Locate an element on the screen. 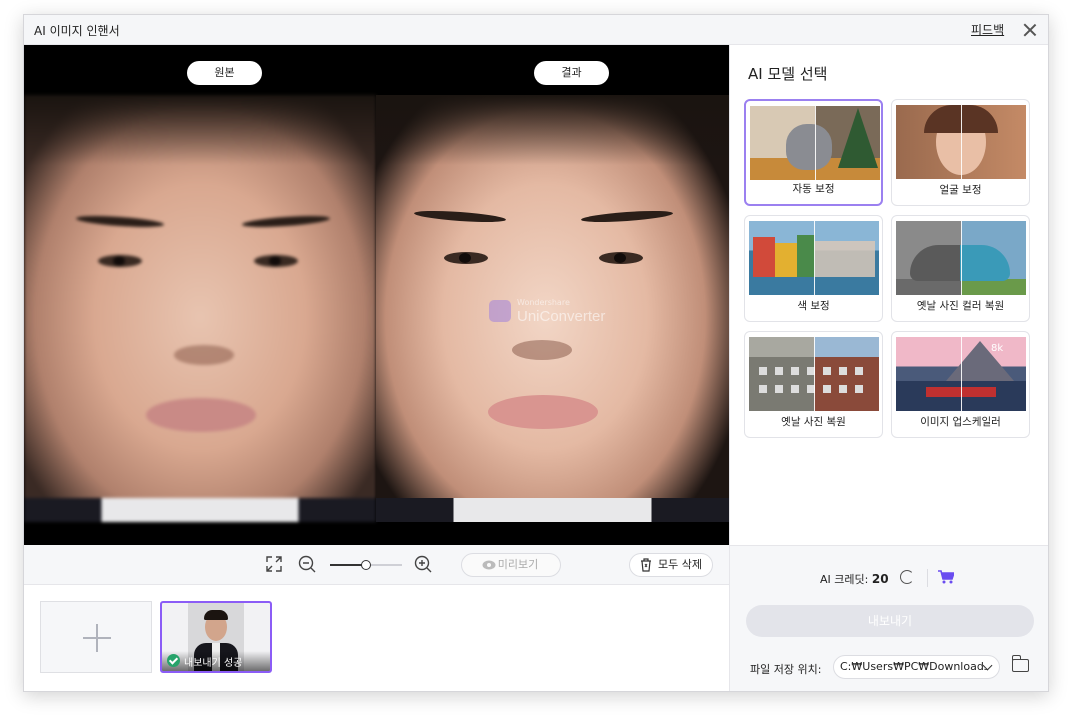  preview-button: 미리보기 is located at coordinates (511, 565).